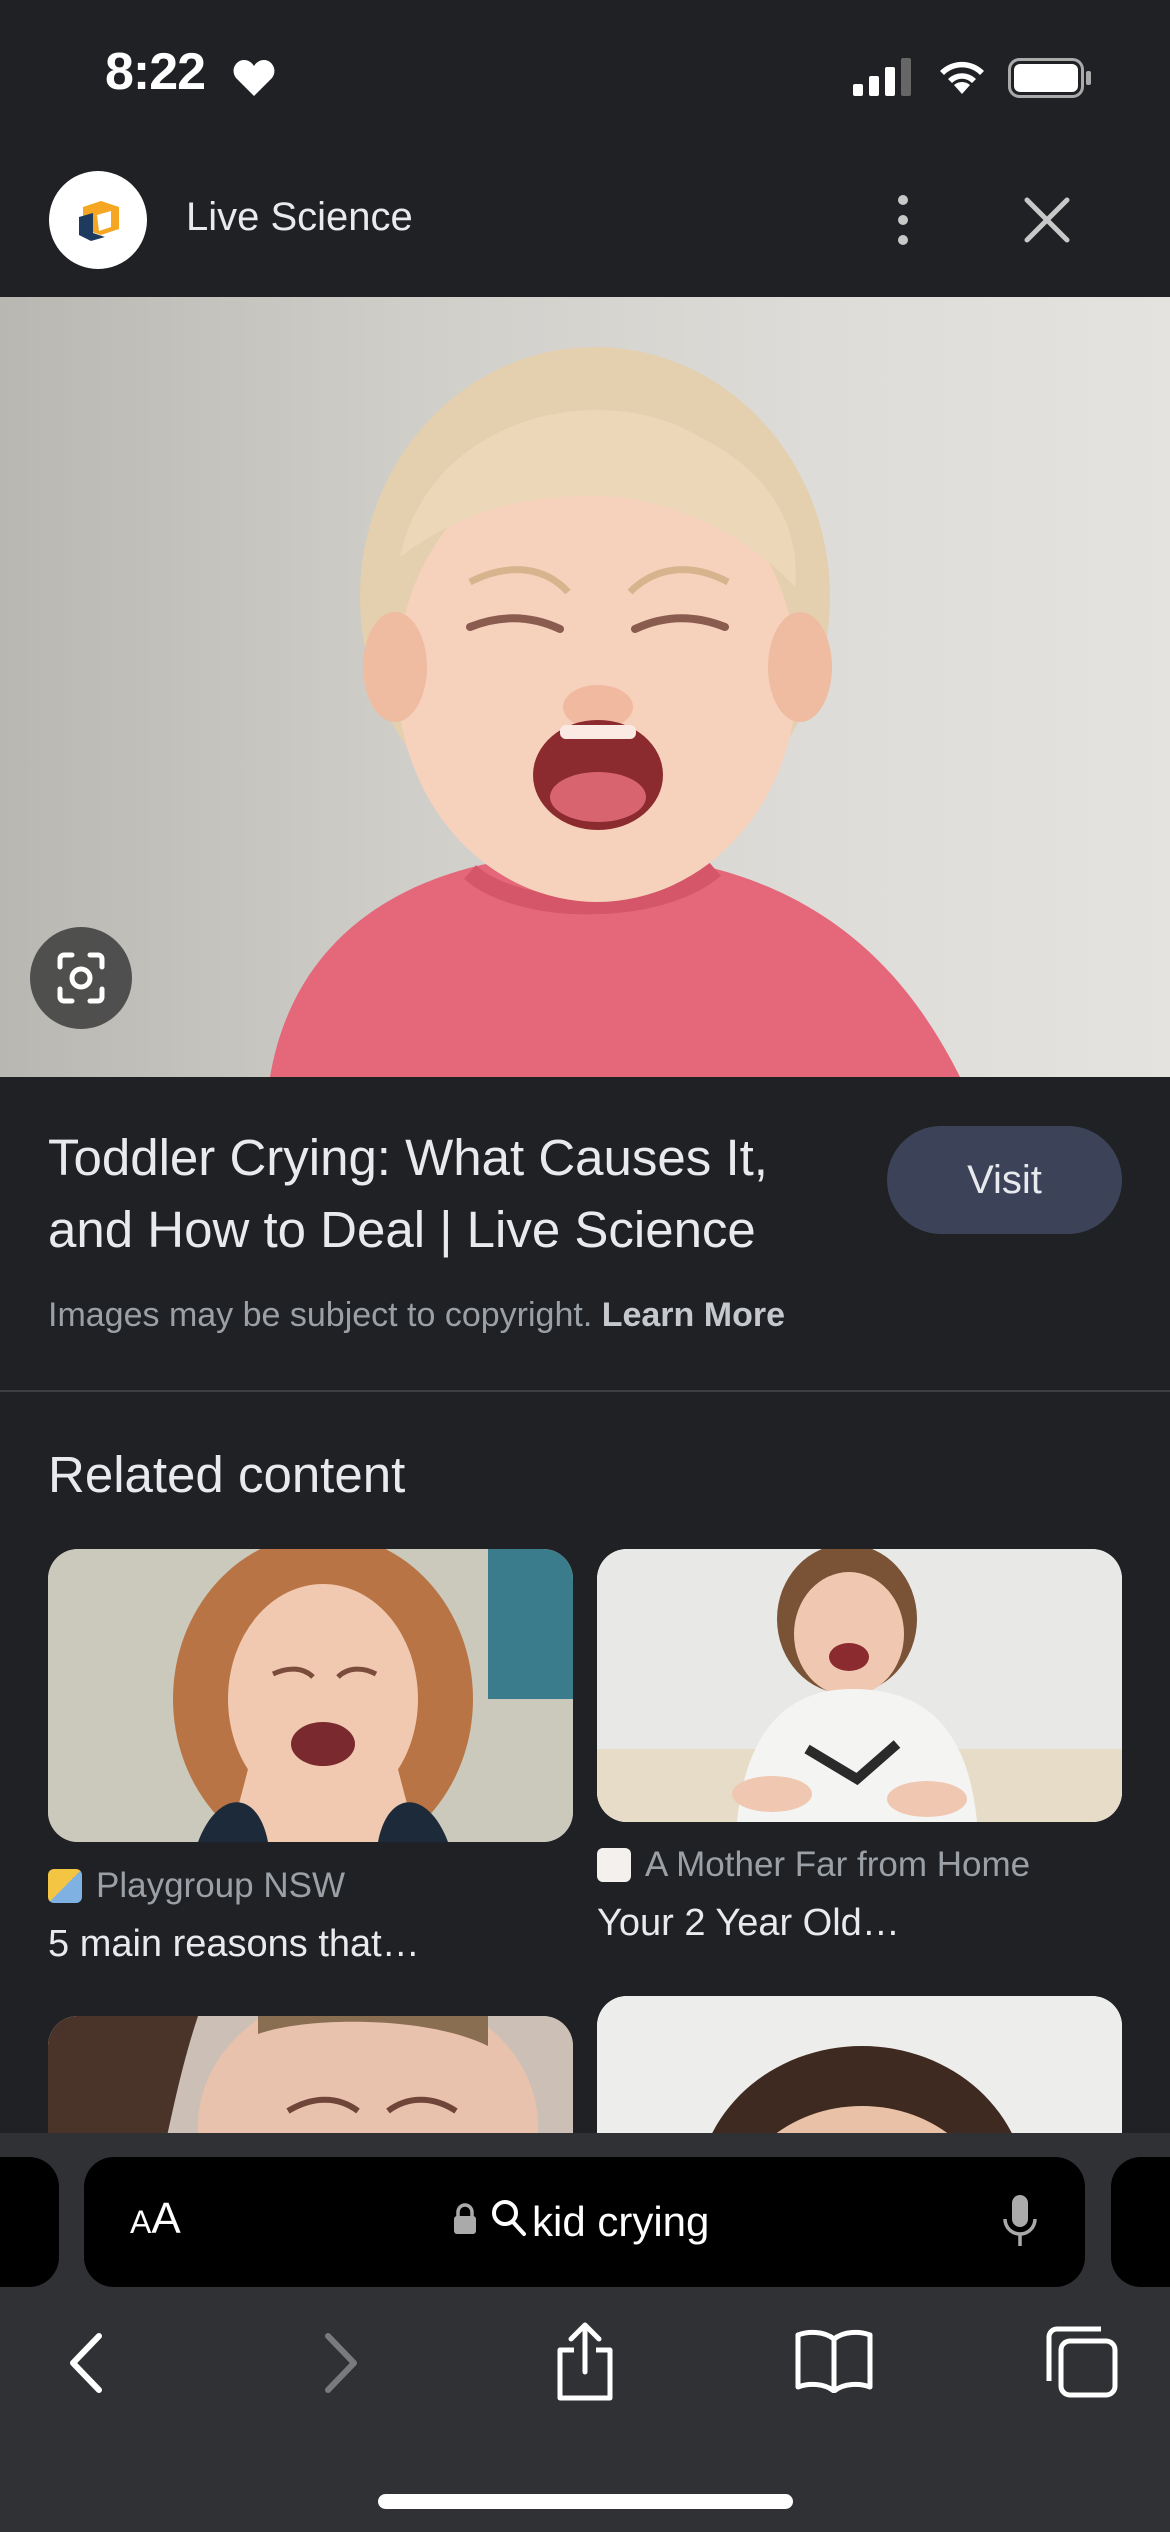 The height and width of the screenshot is (2532, 1170). What do you see at coordinates (1082, 2362) in the screenshot?
I see `tabs-icon` at bounding box center [1082, 2362].